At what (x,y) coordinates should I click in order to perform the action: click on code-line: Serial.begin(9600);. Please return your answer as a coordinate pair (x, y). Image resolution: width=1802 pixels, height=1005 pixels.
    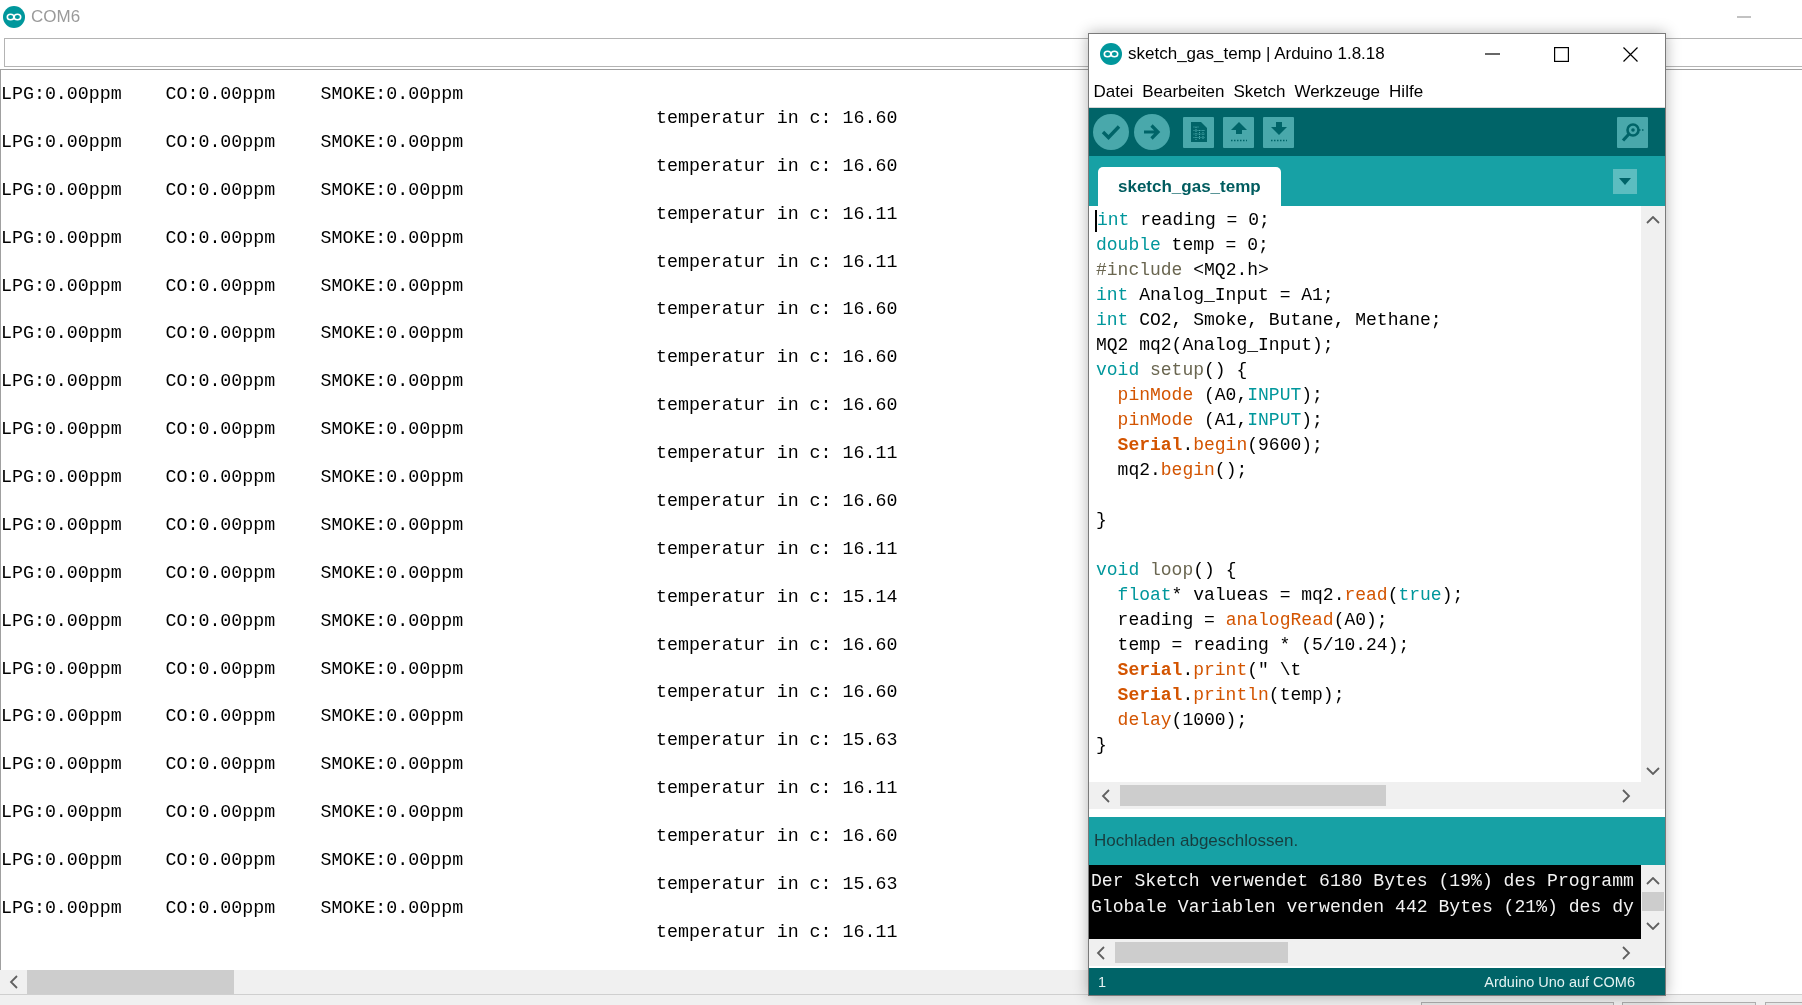
    Looking at the image, I should click on (1220, 445).